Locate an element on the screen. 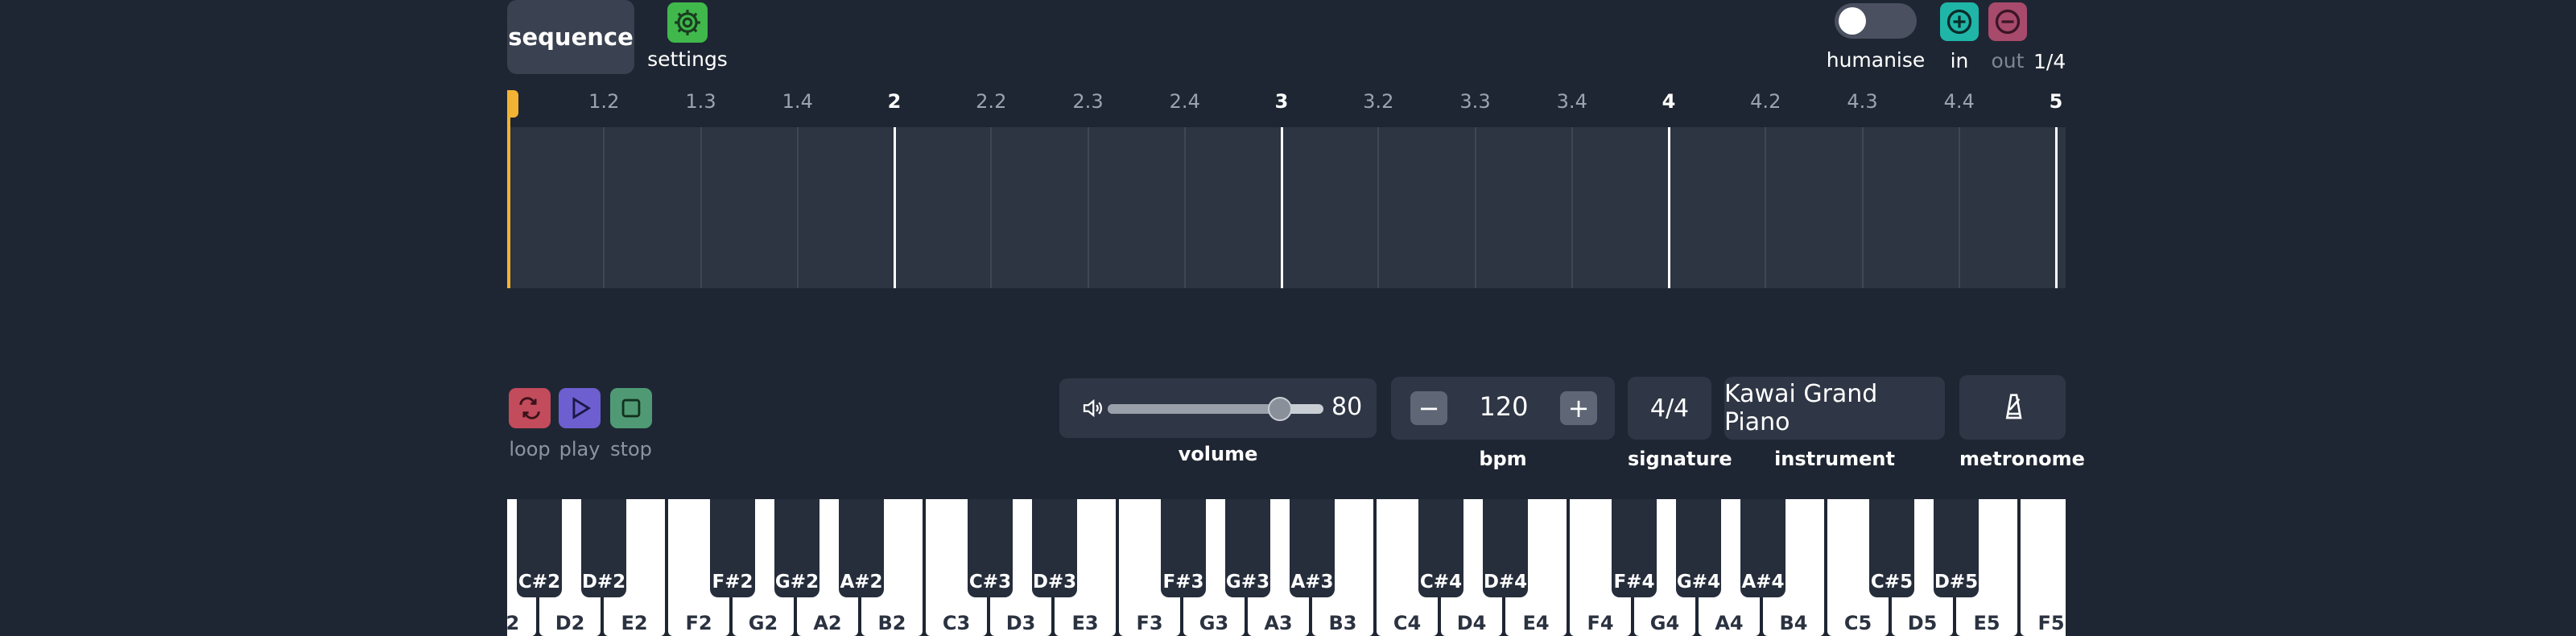 The height and width of the screenshot is (636, 2576). key-label: A#2 is located at coordinates (861, 582).